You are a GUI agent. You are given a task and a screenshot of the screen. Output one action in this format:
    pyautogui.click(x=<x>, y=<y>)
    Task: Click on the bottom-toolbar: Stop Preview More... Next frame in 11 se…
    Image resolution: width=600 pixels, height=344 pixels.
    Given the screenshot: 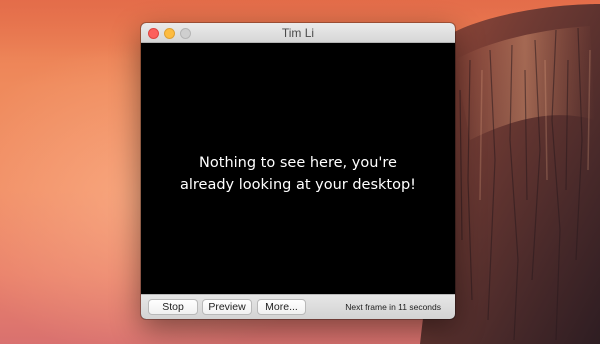 What is the action you would take?
    pyautogui.click(x=298, y=306)
    